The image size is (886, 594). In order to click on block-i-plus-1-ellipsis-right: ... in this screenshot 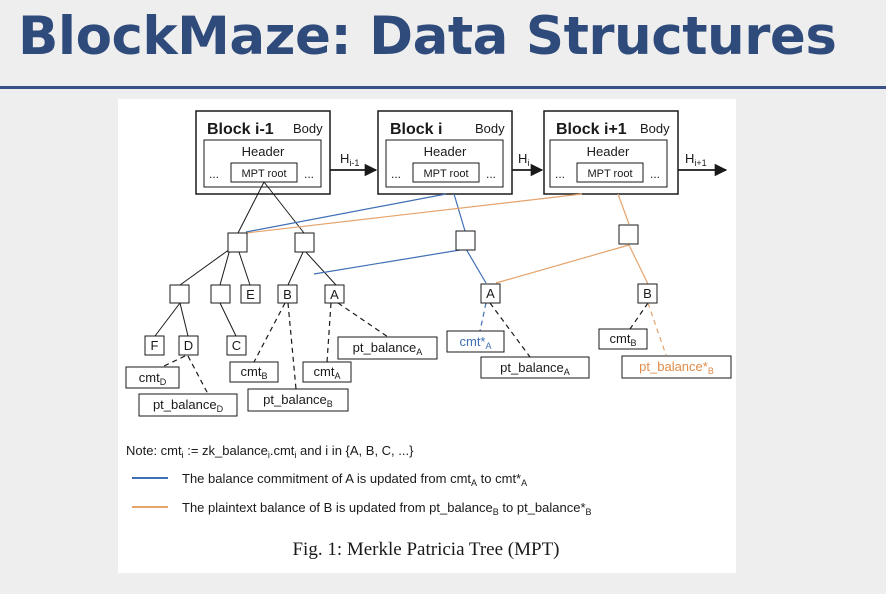, I will do `click(655, 174)`.